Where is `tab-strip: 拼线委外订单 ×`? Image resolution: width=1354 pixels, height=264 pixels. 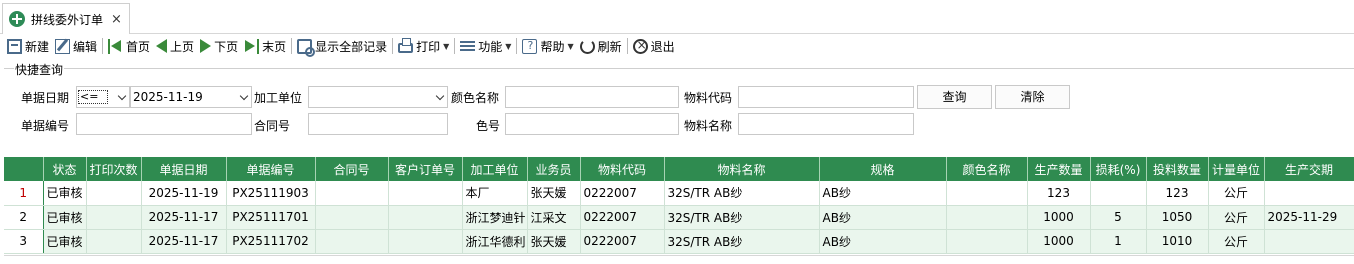
tab-strip: 拼线委外订单 × is located at coordinates (677, 17).